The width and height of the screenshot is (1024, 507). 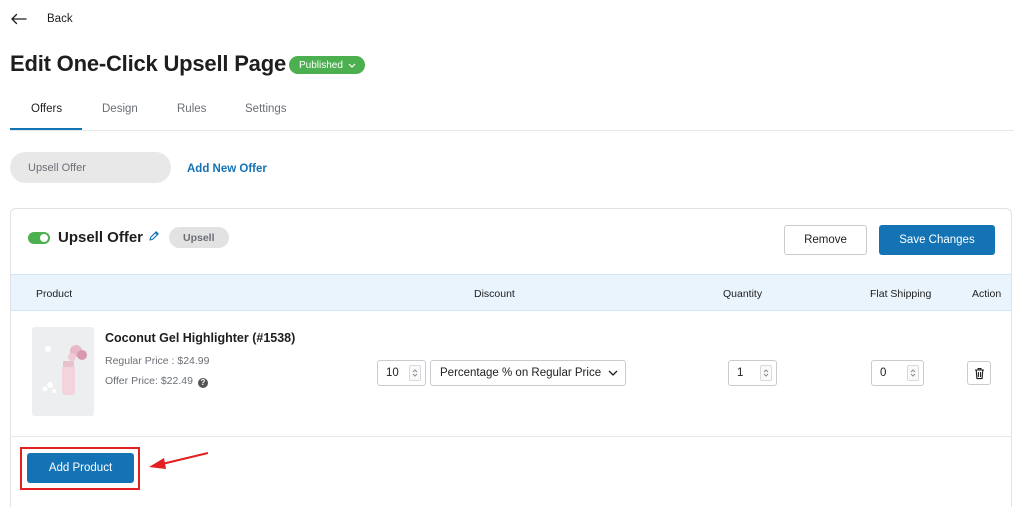 I want to click on pencil-icon, so click(x=154, y=238).